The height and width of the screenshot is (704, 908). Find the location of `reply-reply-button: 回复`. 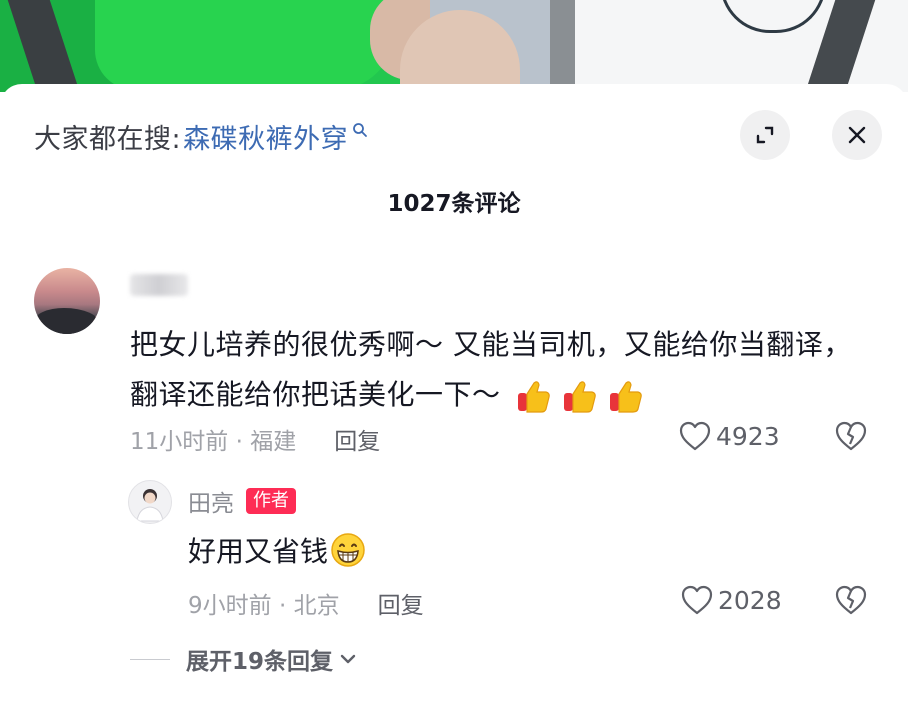

reply-reply-button: 回复 is located at coordinates (401, 603).